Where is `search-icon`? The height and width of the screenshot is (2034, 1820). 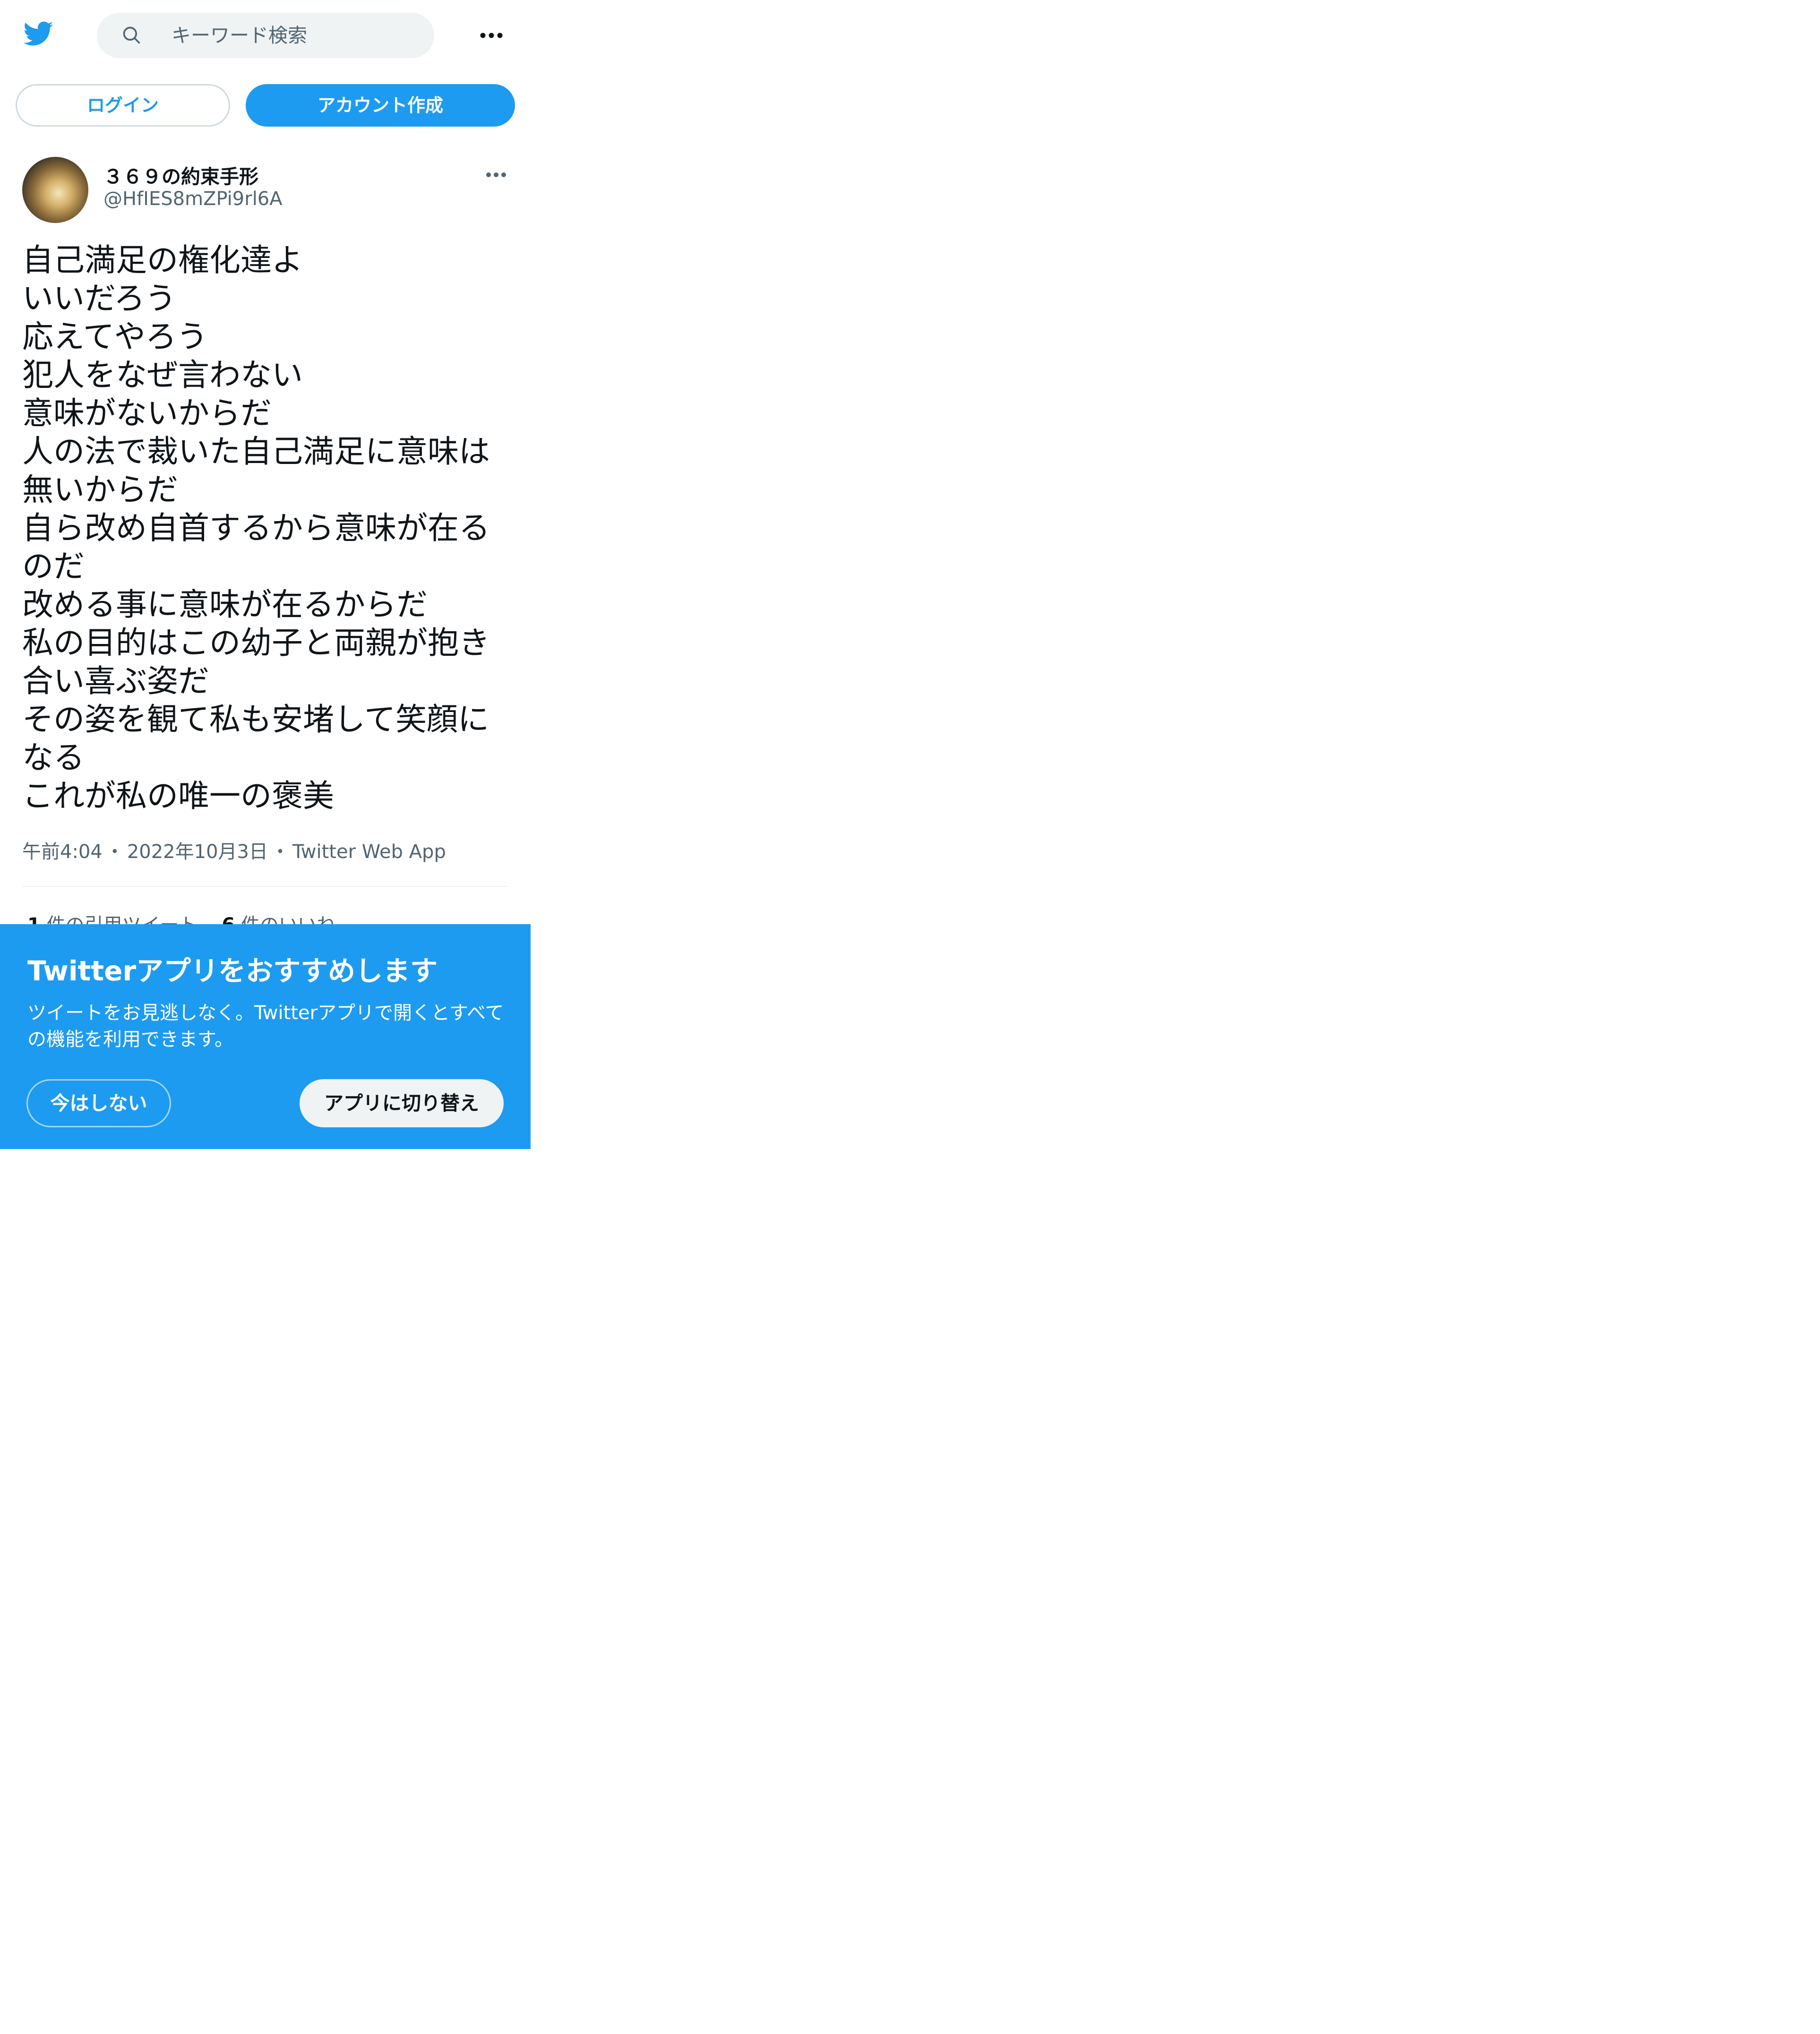 search-icon is located at coordinates (131, 36).